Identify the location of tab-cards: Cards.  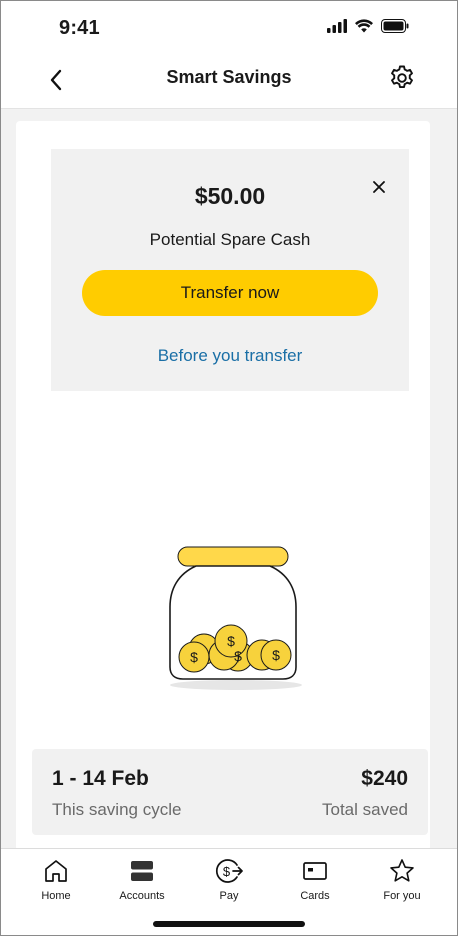
(315, 883).